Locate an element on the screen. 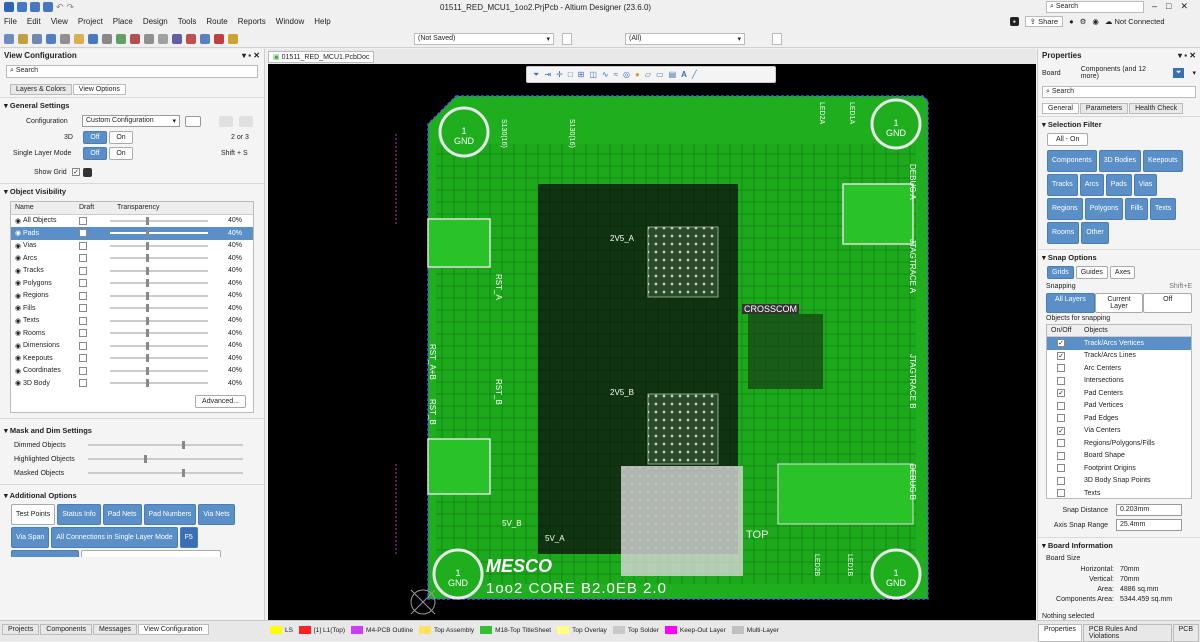 Image resolution: width=1200 pixels, height=642 pixels. print-icon is located at coordinates (107, 39).